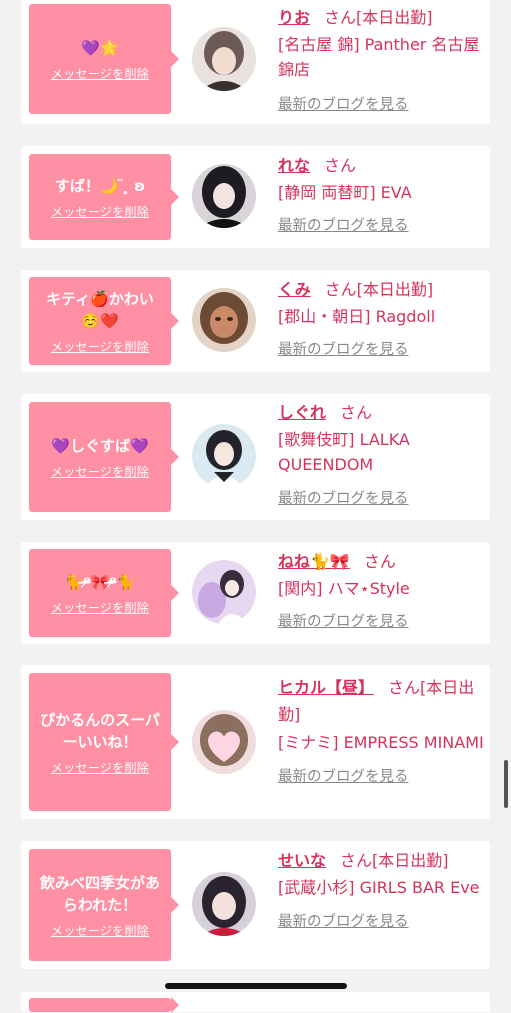  Describe the element at coordinates (104, 1005) in the screenshot. I see `message-bubble` at that location.